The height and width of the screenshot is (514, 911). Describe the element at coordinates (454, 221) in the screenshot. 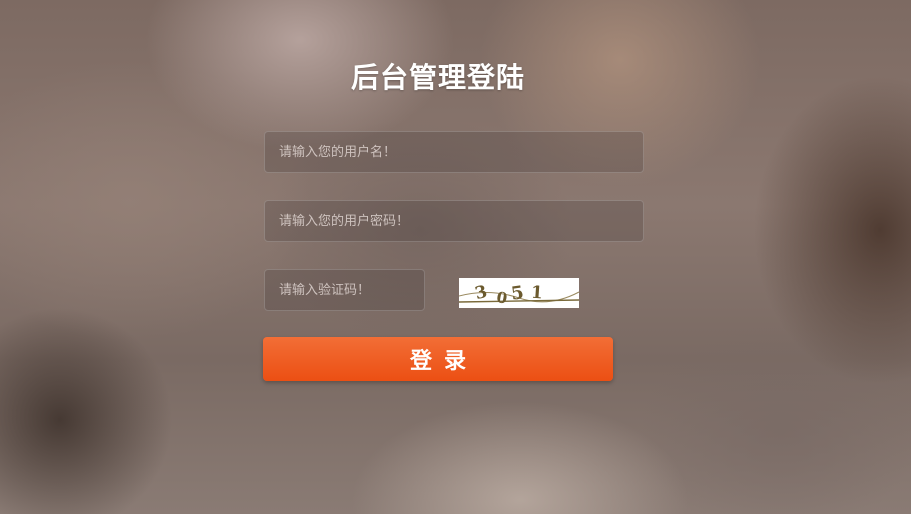

I see `password-input` at that location.